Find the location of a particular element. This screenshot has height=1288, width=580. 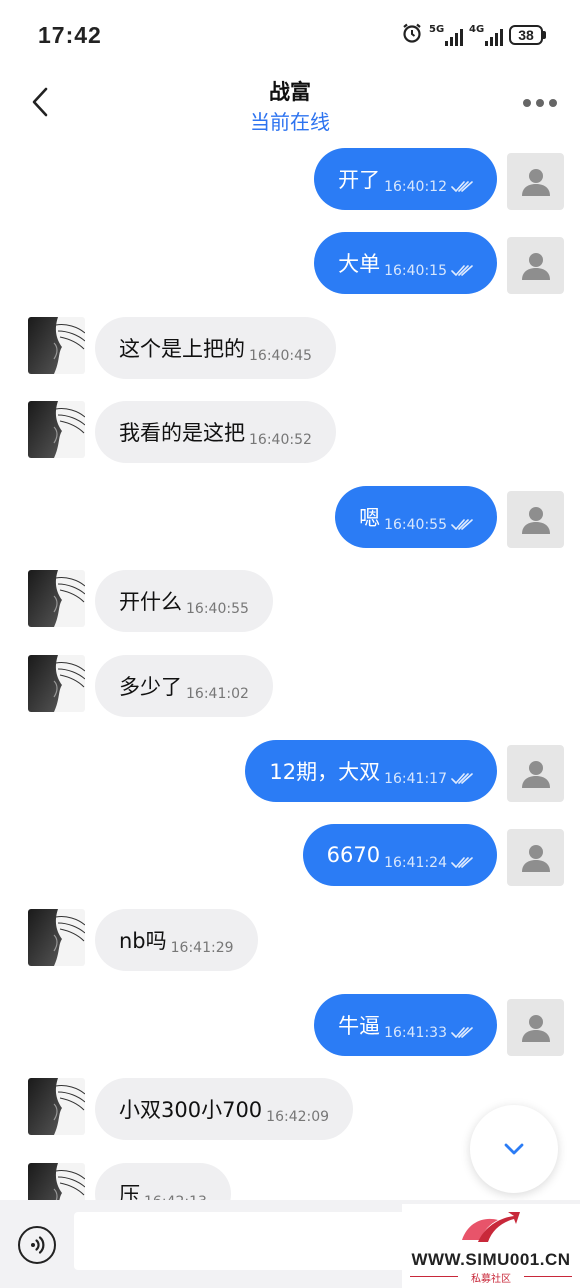

message-time: 16:40:15 is located at coordinates (415, 271).